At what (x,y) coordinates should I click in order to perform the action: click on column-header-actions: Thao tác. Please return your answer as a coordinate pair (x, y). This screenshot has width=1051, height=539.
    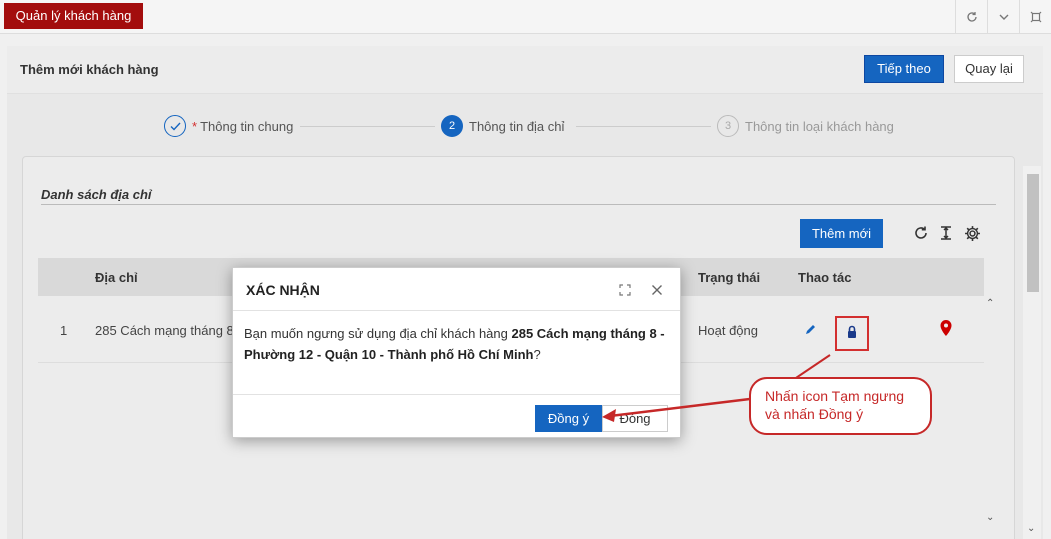
    Looking at the image, I should click on (825, 277).